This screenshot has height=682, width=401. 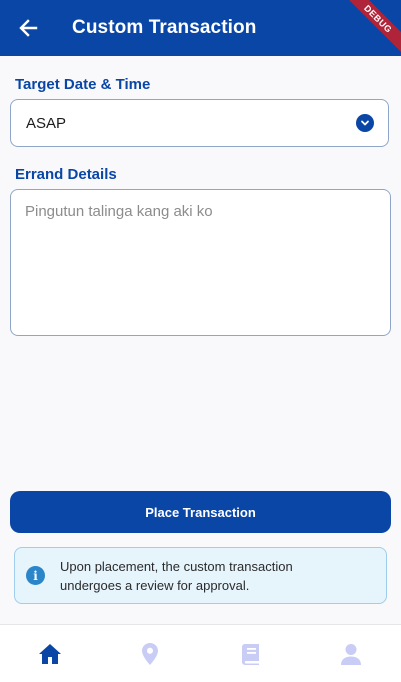 I want to click on location-icon, so click(x=150, y=654).